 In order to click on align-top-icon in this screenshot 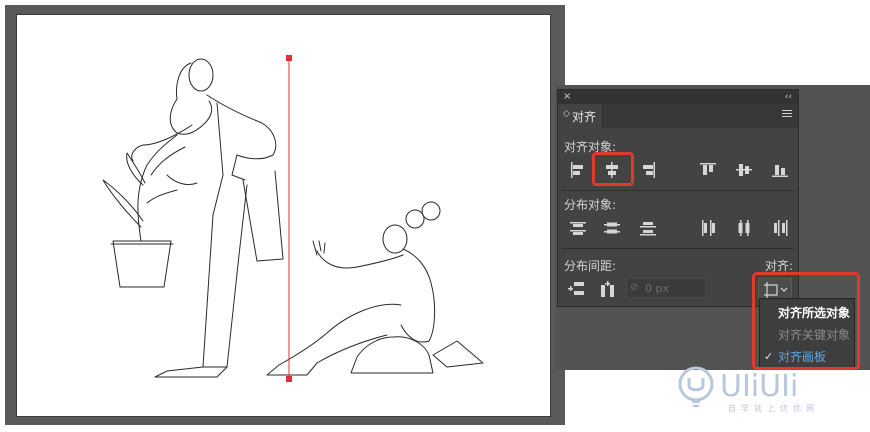, I will do `click(708, 169)`.